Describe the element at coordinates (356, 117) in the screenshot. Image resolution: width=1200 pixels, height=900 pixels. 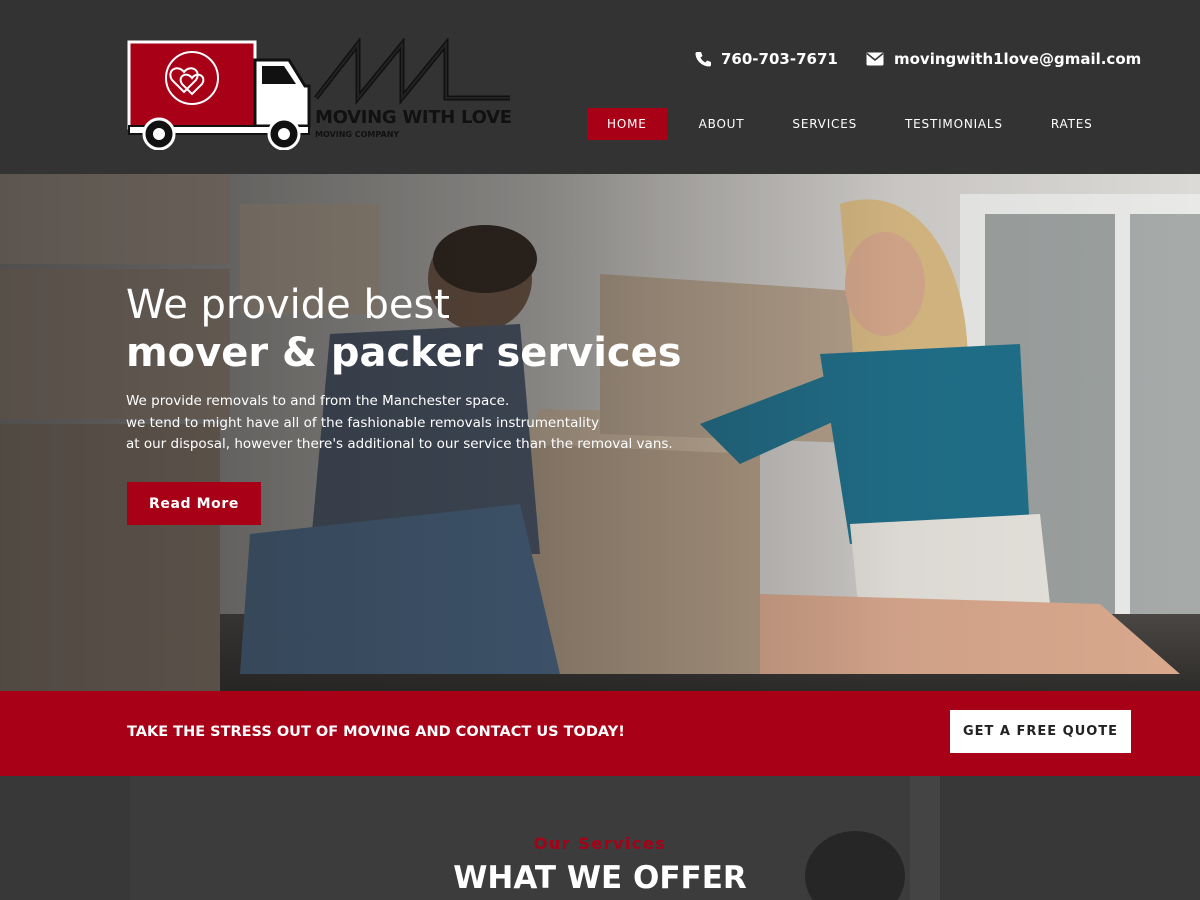
I see `logo-name-moving: MOVING` at that location.